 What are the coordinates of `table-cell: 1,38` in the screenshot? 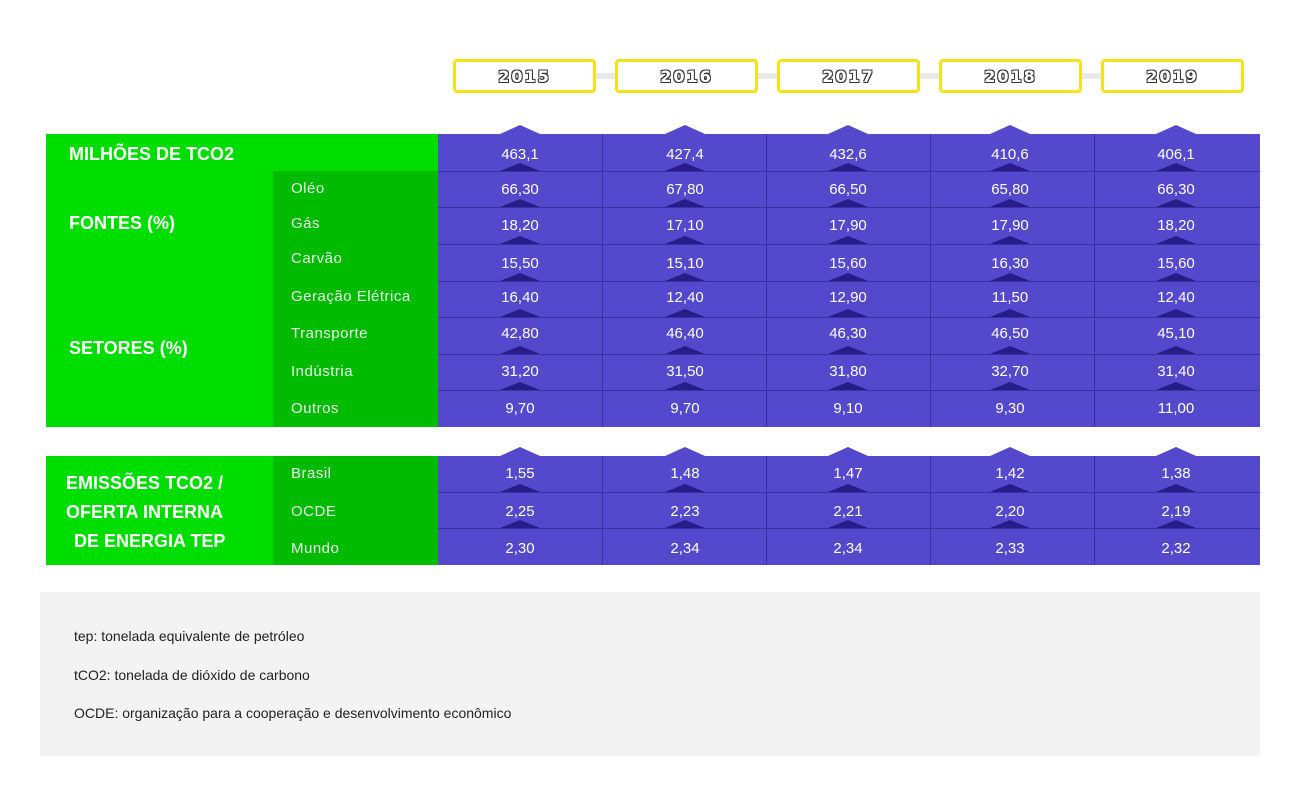 It's located at (1176, 473).